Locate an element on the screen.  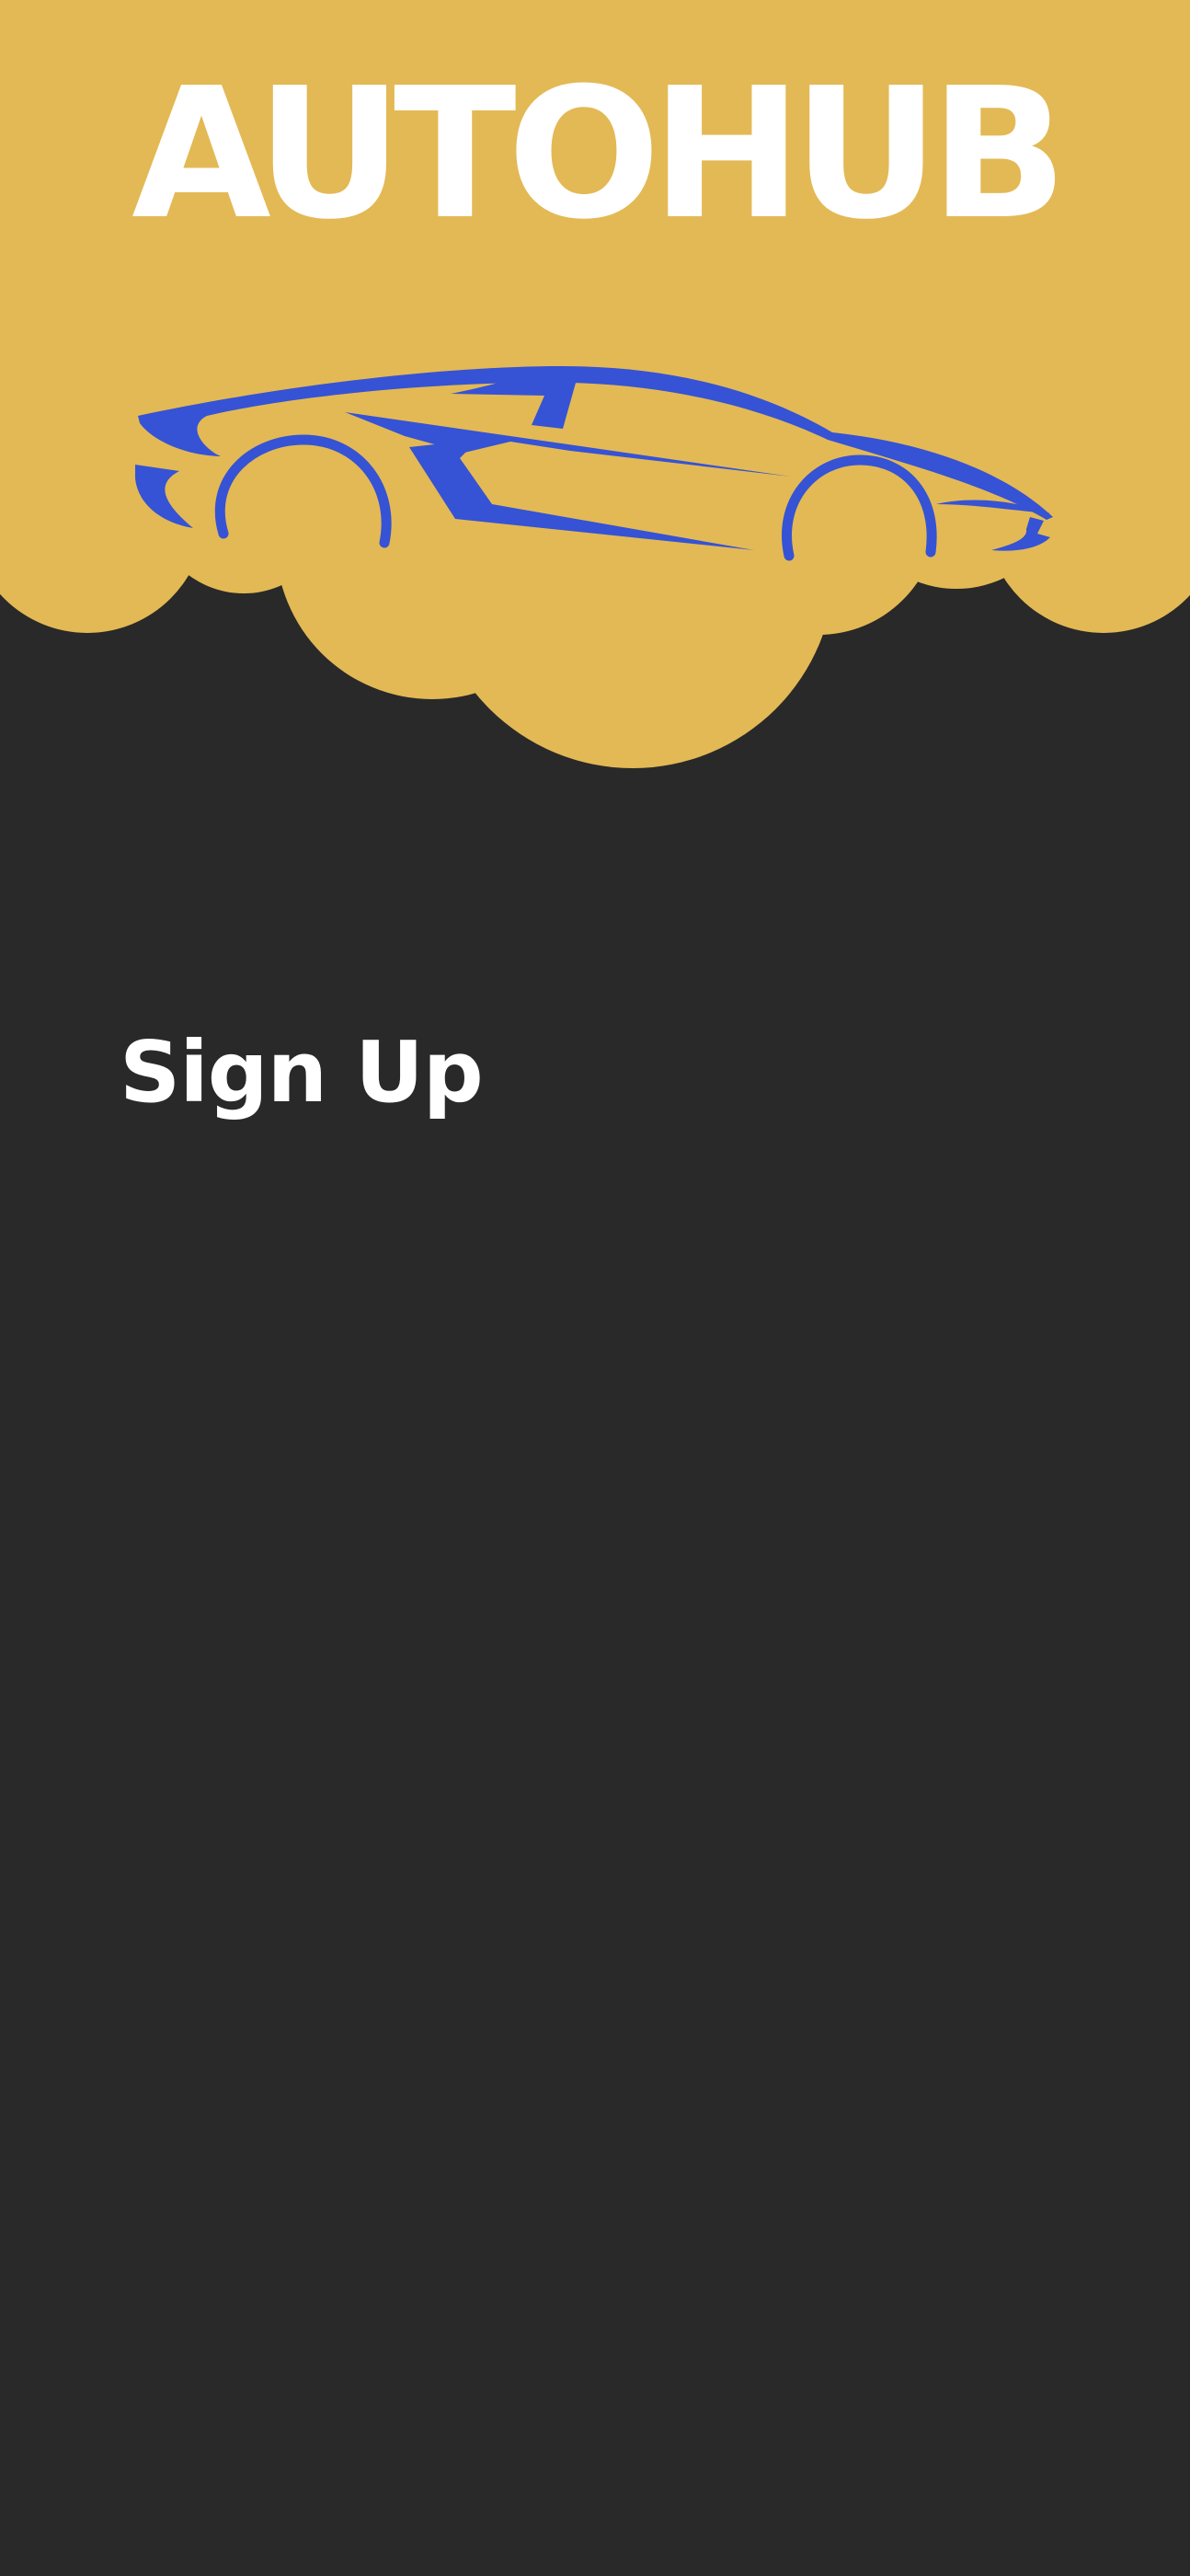
sports-car-icon is located at coordinates (594, 463).